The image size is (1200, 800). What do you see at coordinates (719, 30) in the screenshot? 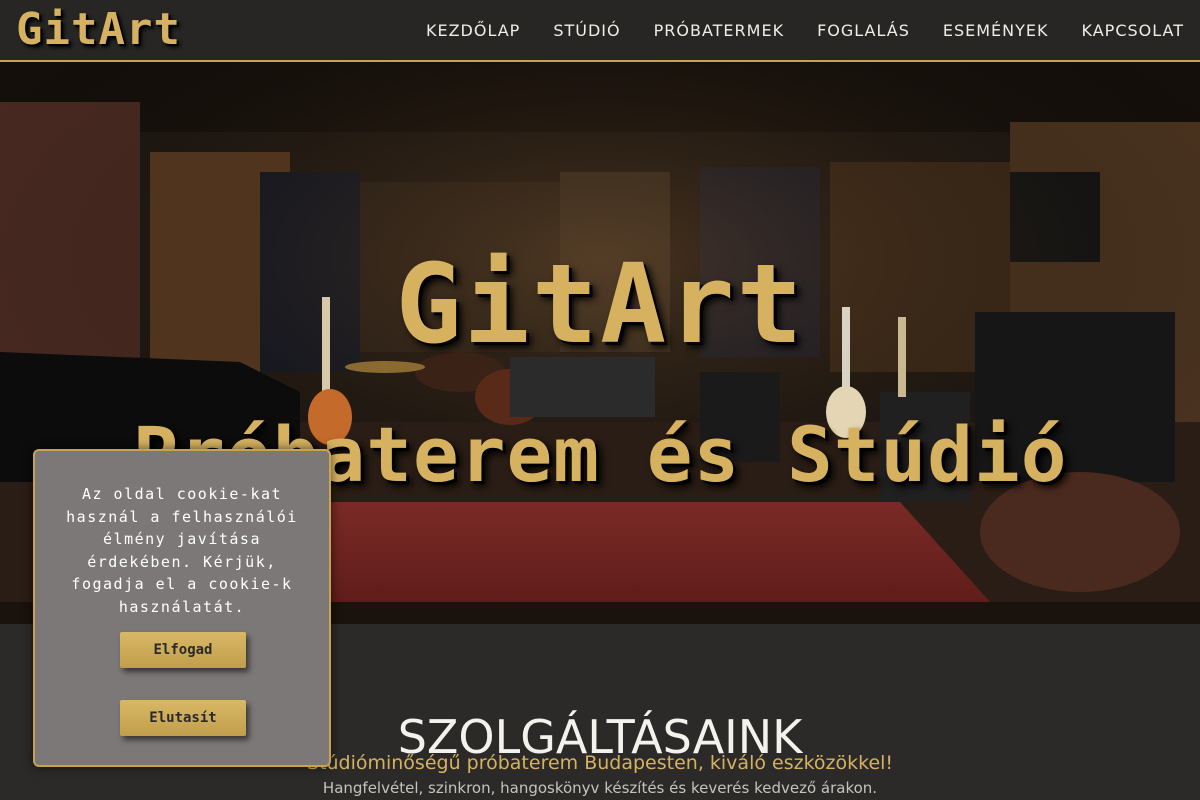
I see `nav-item-rehearsal-rooms: PRÓBATERMEK` at bounding box center [719, 30].